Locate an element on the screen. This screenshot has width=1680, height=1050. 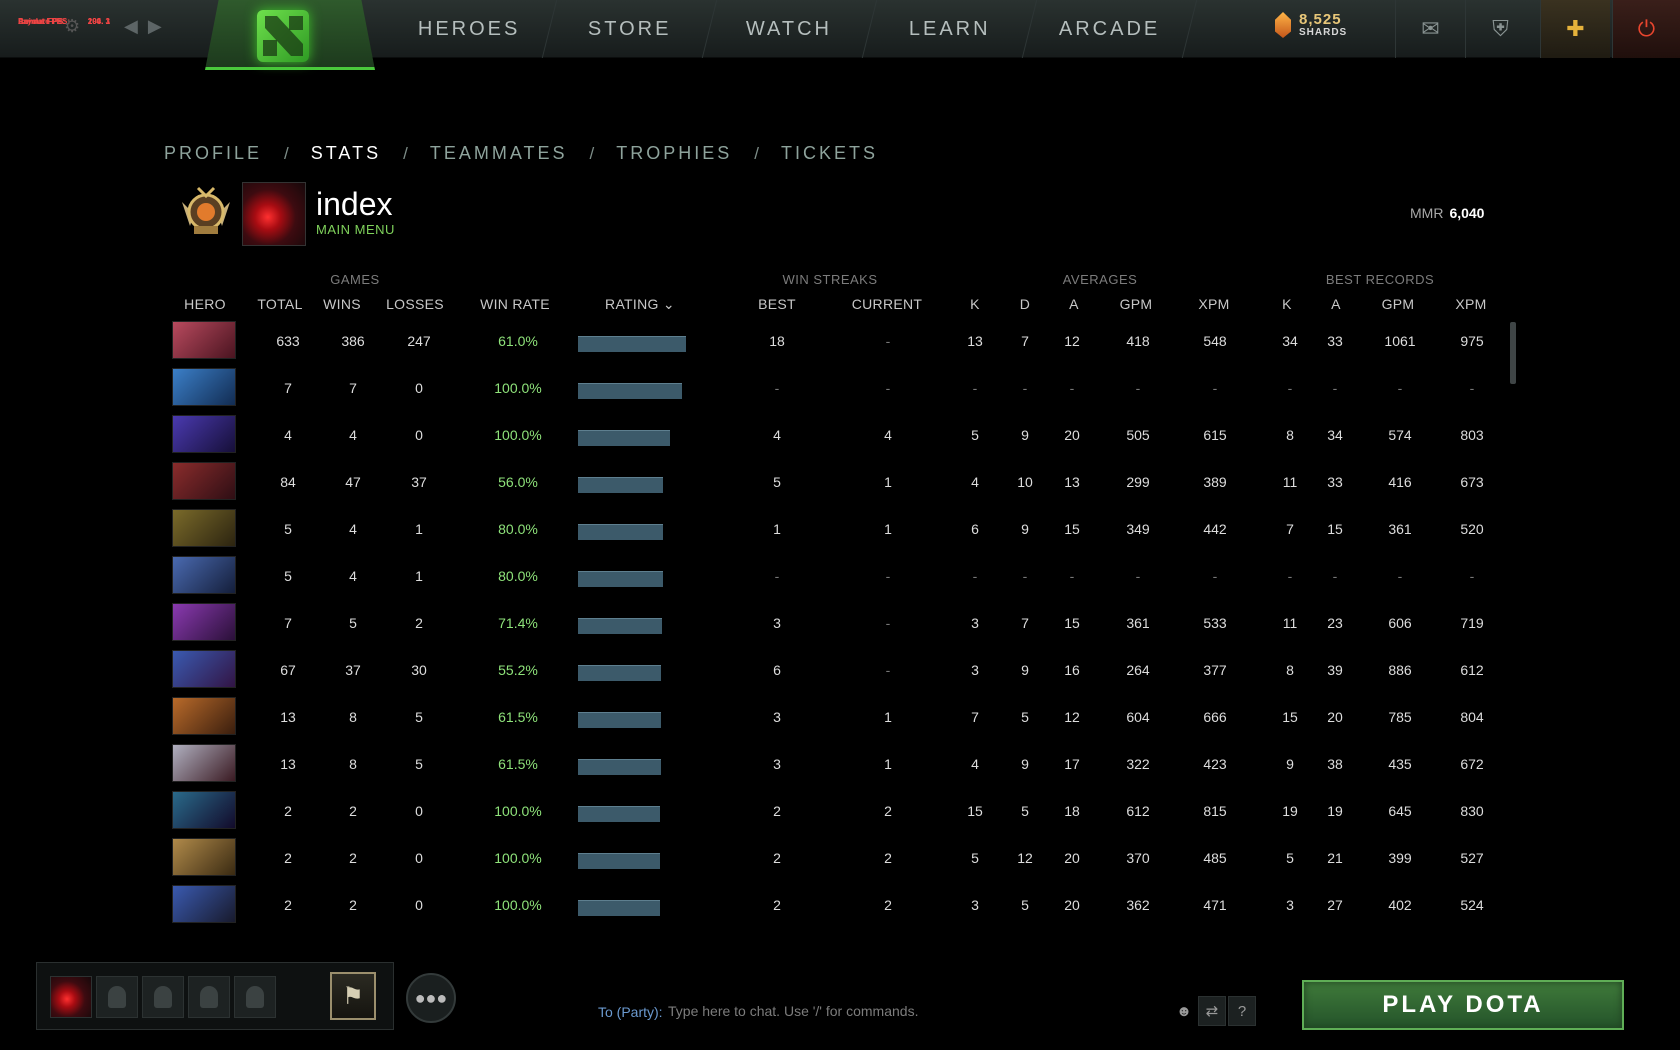
table-row: 2 2 0 100.0% 2 2 3 5 20 362 471 3 27 402 524 is located at coordinates (770, 905).